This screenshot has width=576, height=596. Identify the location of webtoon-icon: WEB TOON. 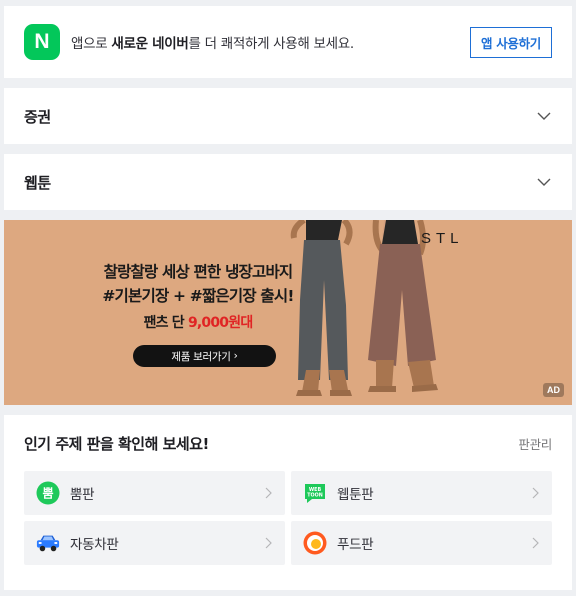
(315, 493).